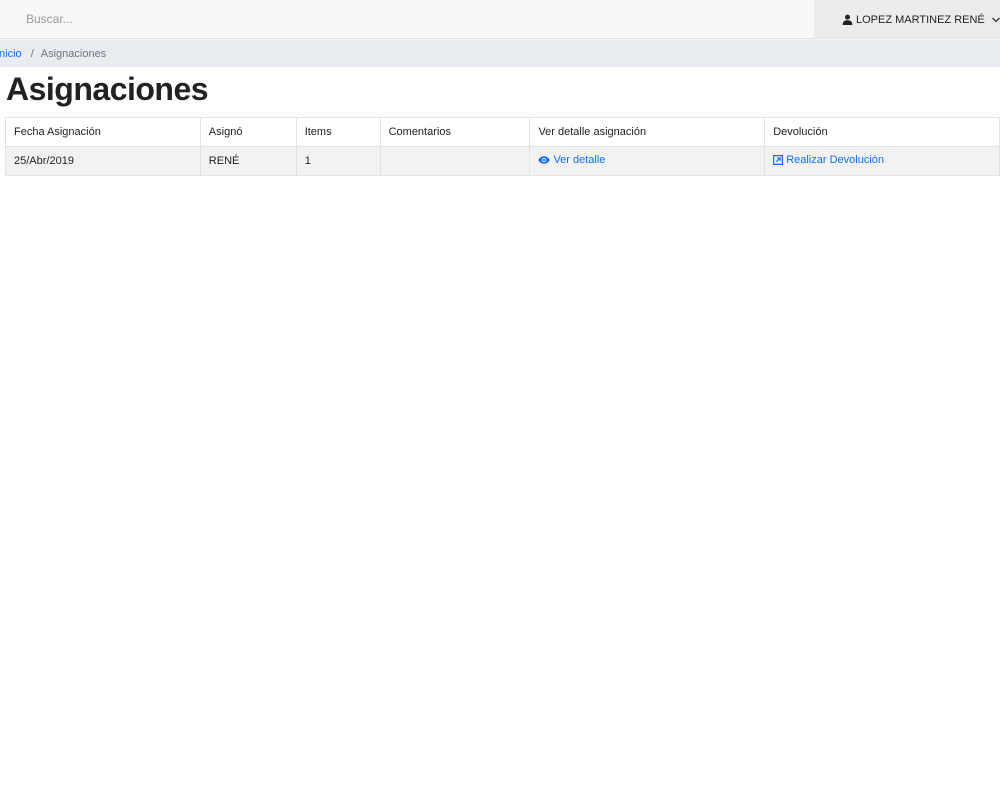 The image size is (1000, 800). What do you see at coordinates (404, 19) in the screenshot?
I see `search-input` at bounding box center [404, 19].